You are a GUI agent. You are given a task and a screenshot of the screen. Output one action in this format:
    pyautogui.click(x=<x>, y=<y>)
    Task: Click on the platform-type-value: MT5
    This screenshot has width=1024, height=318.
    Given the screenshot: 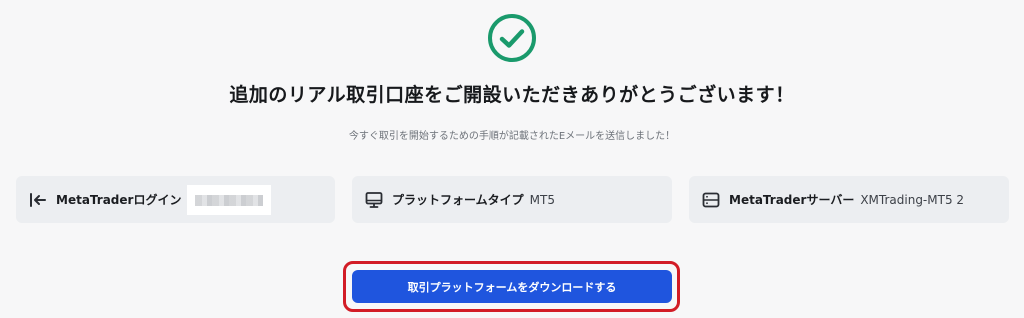 What is the action you would take?
    pyautogui.click(x=542, y=199)
    